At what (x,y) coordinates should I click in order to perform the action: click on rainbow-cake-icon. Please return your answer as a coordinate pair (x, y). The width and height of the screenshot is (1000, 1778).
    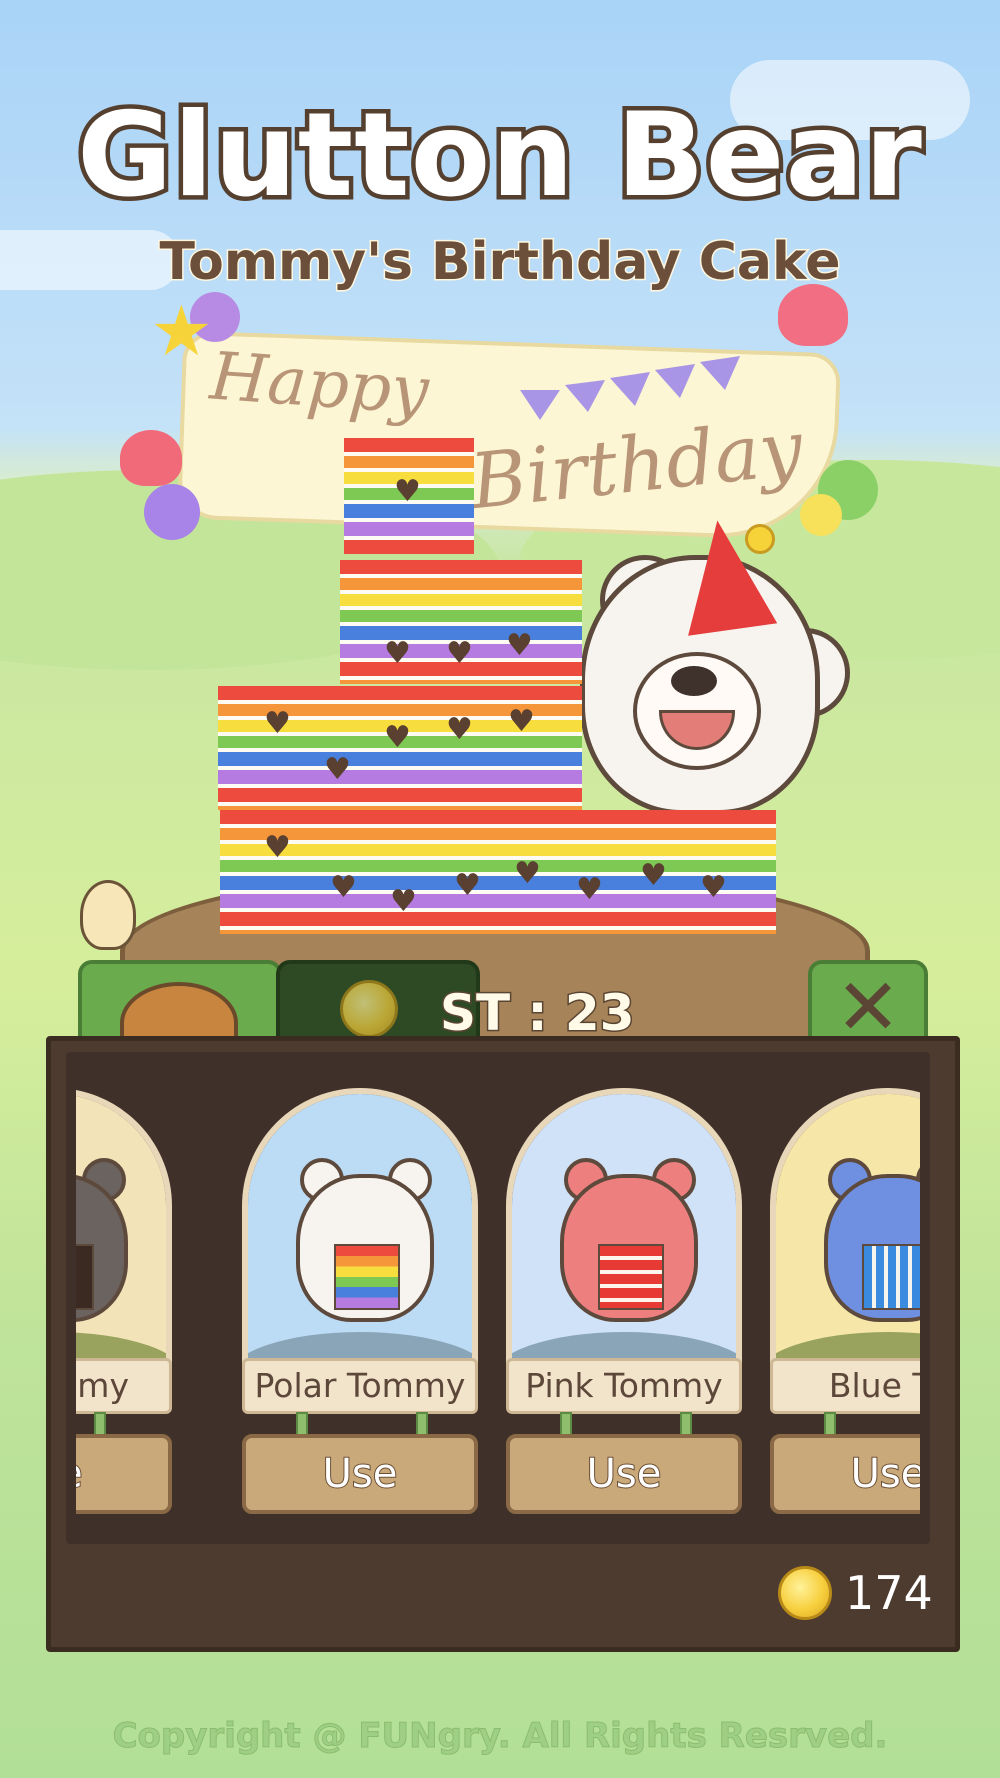
    Looking at the image, I should click on (367, 1277).